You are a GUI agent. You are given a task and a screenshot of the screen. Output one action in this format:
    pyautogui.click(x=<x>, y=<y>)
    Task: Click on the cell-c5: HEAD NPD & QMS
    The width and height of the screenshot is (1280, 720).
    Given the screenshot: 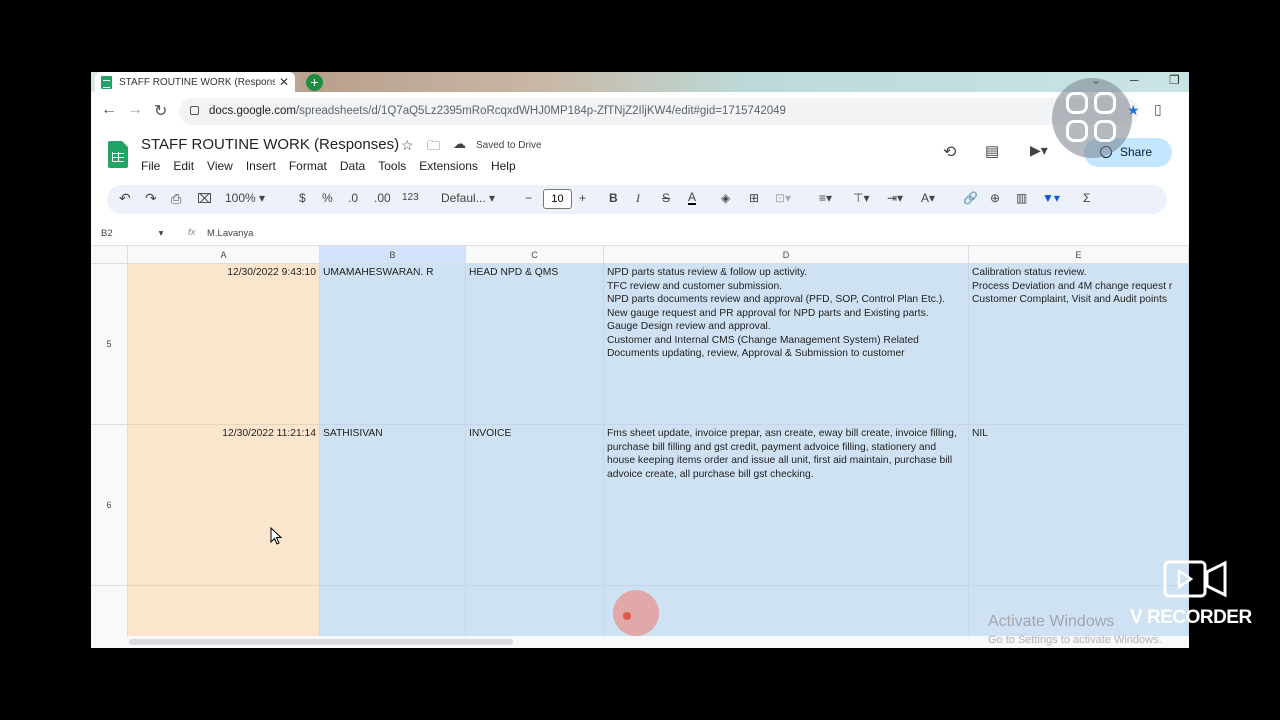 What is the action you would take?
    pyautogui.click(x=535, y=344)
    